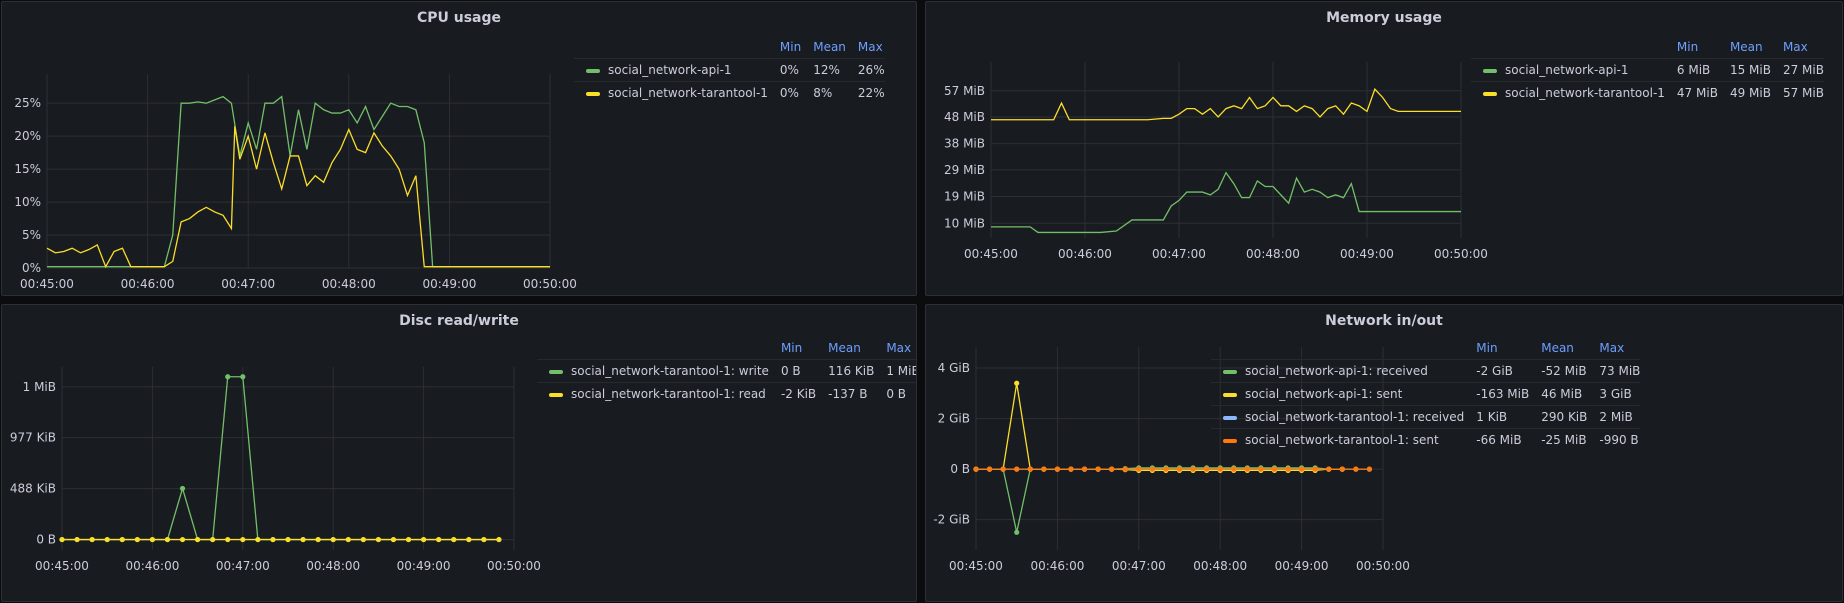 This screenshot has width=1844, height=603. What do you see at coordinates (964, 170) in the screenshot?
I see `y-tick-label: 29 MiB` at bounding box center [964, 170].